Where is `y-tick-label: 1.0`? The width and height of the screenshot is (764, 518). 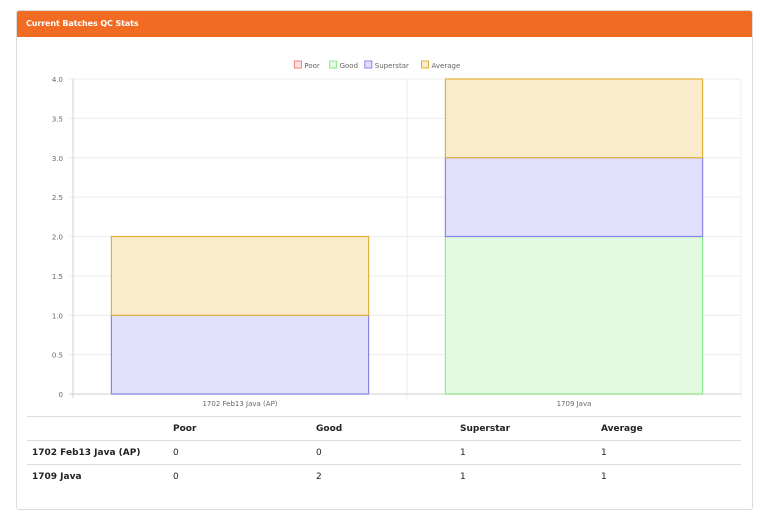 y-tick-label: 1.0 is located at coordinates (57, 316).